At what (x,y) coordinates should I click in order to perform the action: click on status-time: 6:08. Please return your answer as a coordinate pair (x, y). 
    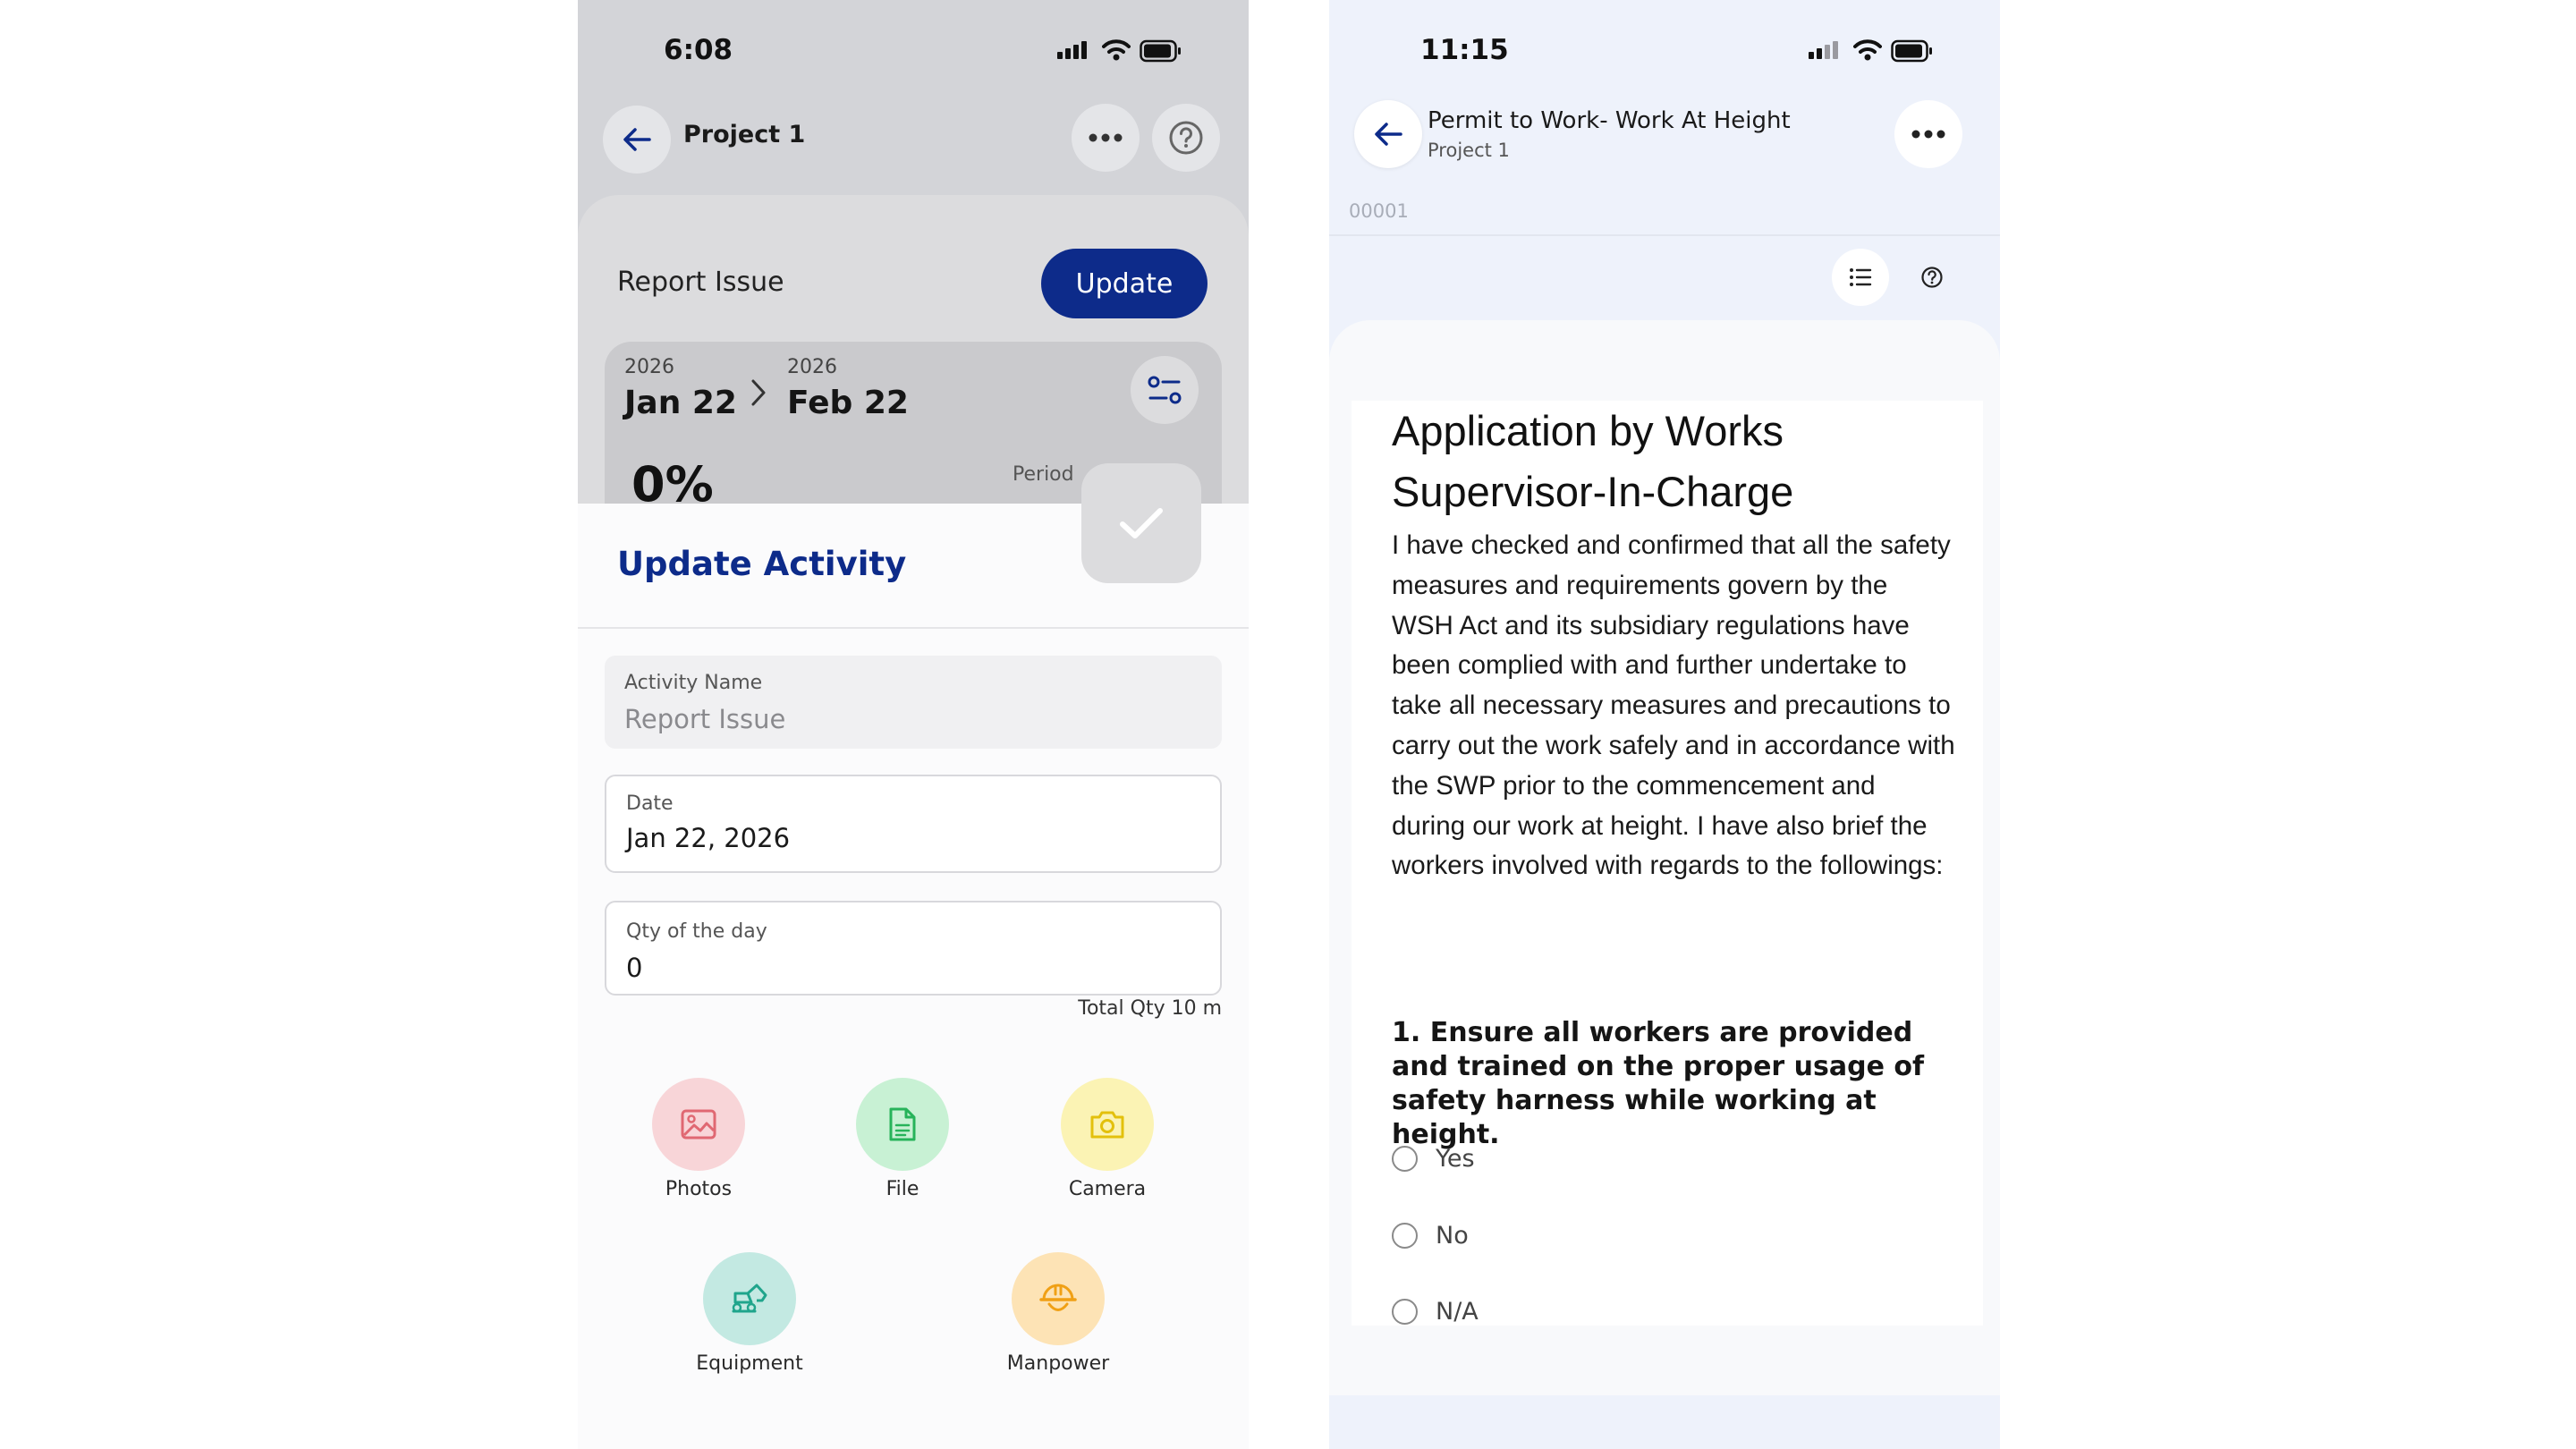
    Looking at the image, I should click on (698, 50).